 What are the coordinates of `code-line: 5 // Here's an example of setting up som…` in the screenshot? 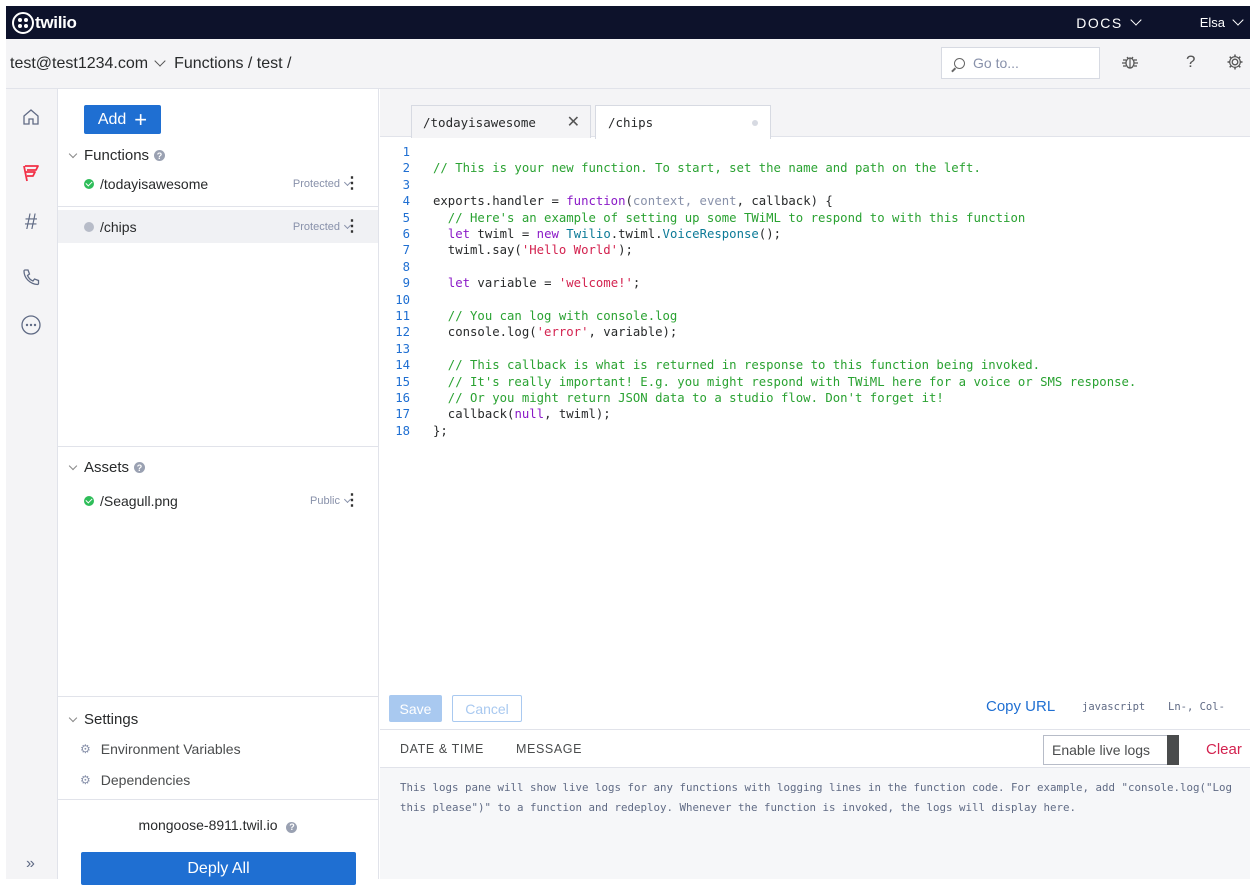 It's located at (703, 218).